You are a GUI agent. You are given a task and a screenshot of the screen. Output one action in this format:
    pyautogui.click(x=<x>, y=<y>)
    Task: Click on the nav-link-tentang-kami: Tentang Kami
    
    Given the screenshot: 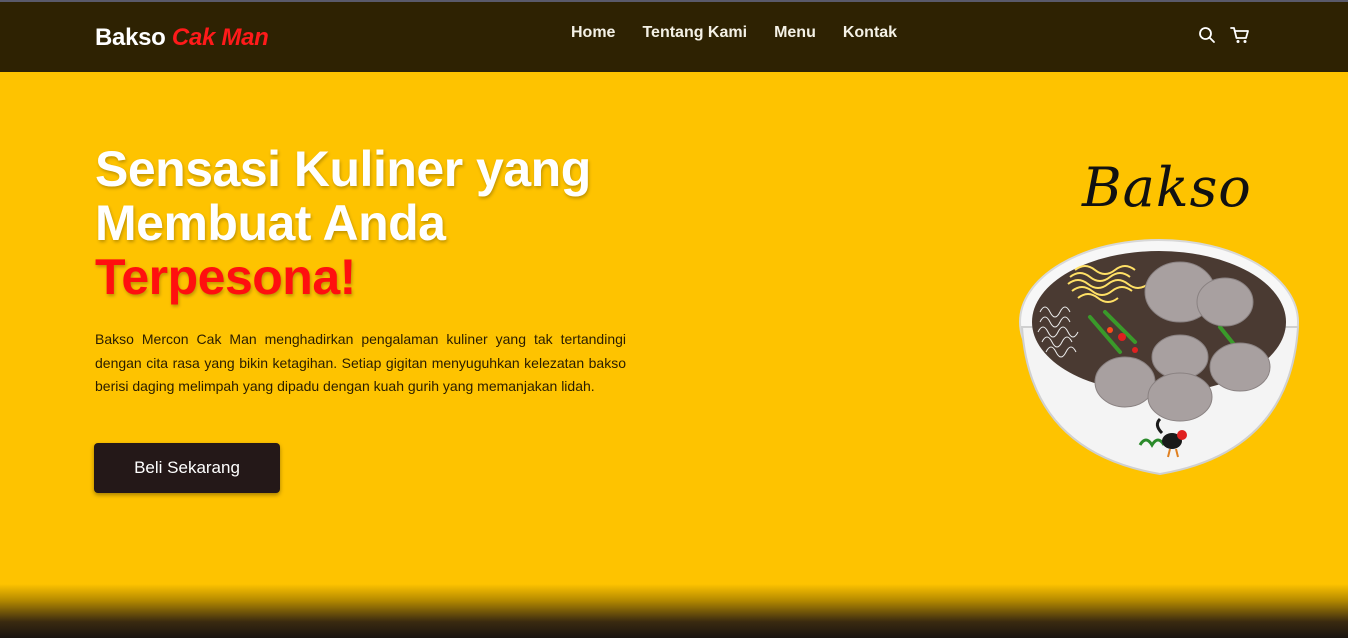 What is the action you would take?
    pyautogui.click(x=694, y=33)
    